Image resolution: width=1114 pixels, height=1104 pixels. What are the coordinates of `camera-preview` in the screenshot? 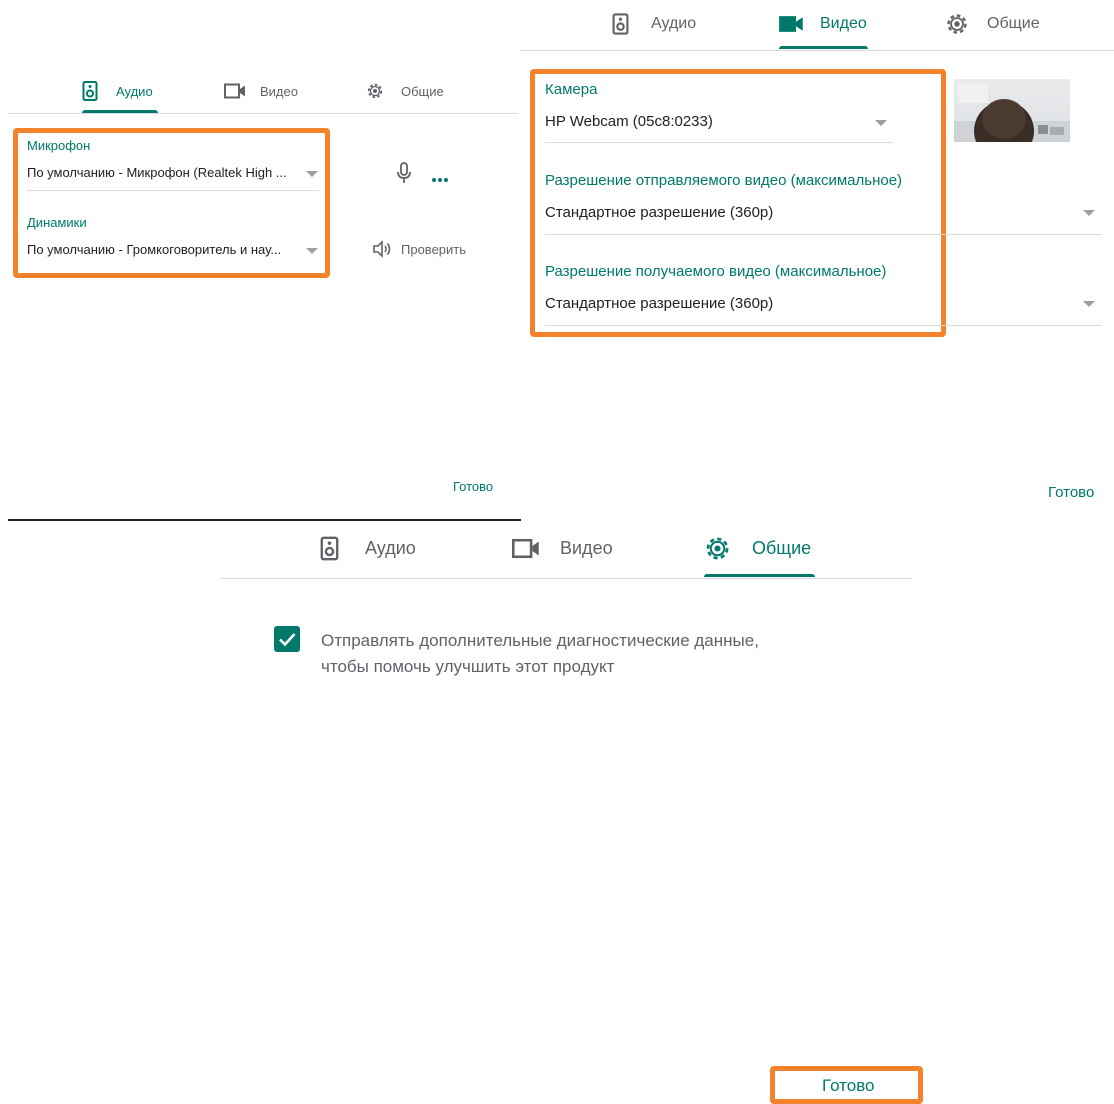 It's located at (1012, 110).